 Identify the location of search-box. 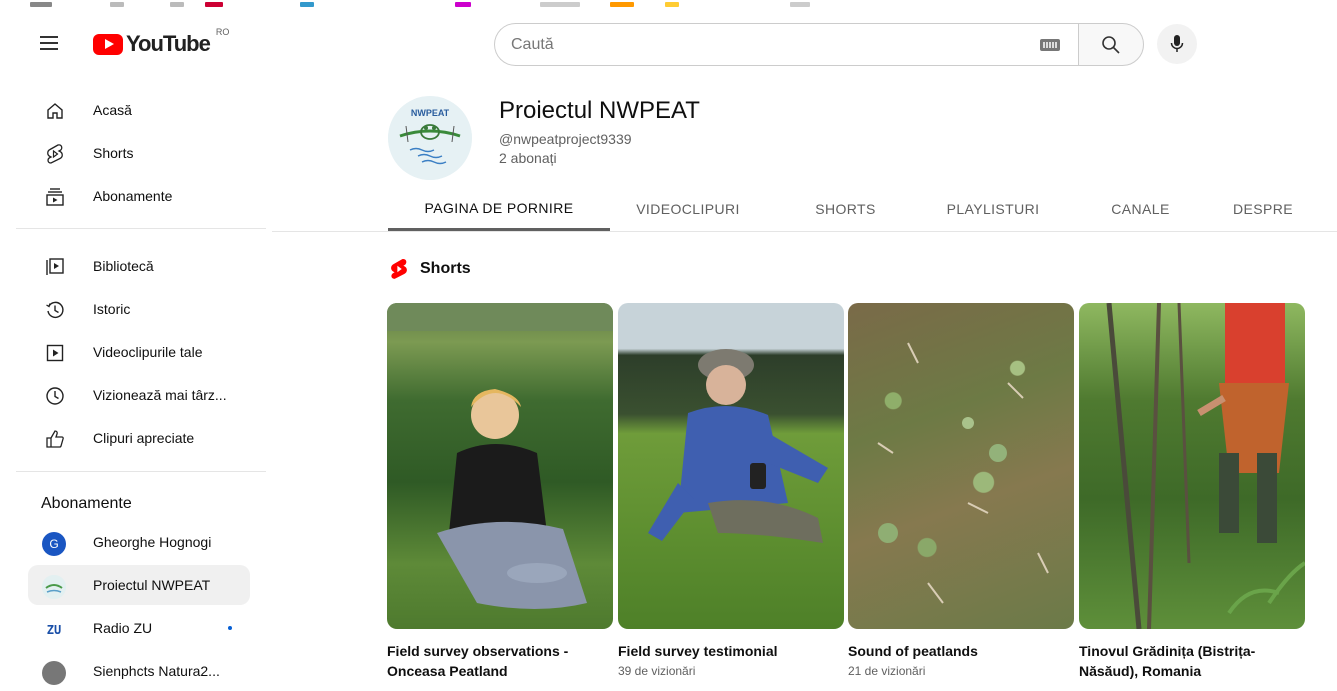
(786, 44).